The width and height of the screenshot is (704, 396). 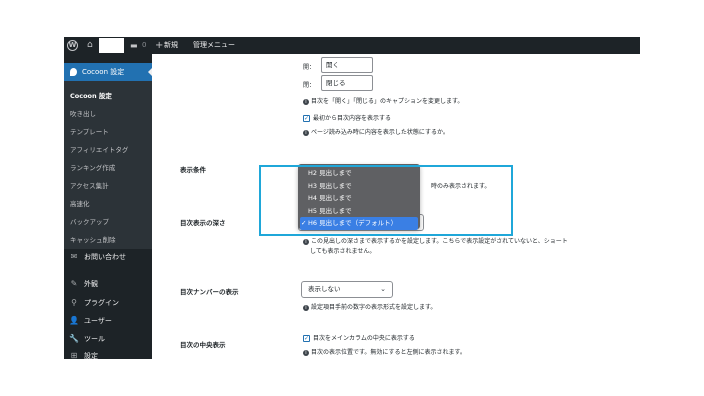 What do you see at coordinates (134, 45) in the screenshot?
I see `comment-icon: ▬` at bounding box center [134, 45].